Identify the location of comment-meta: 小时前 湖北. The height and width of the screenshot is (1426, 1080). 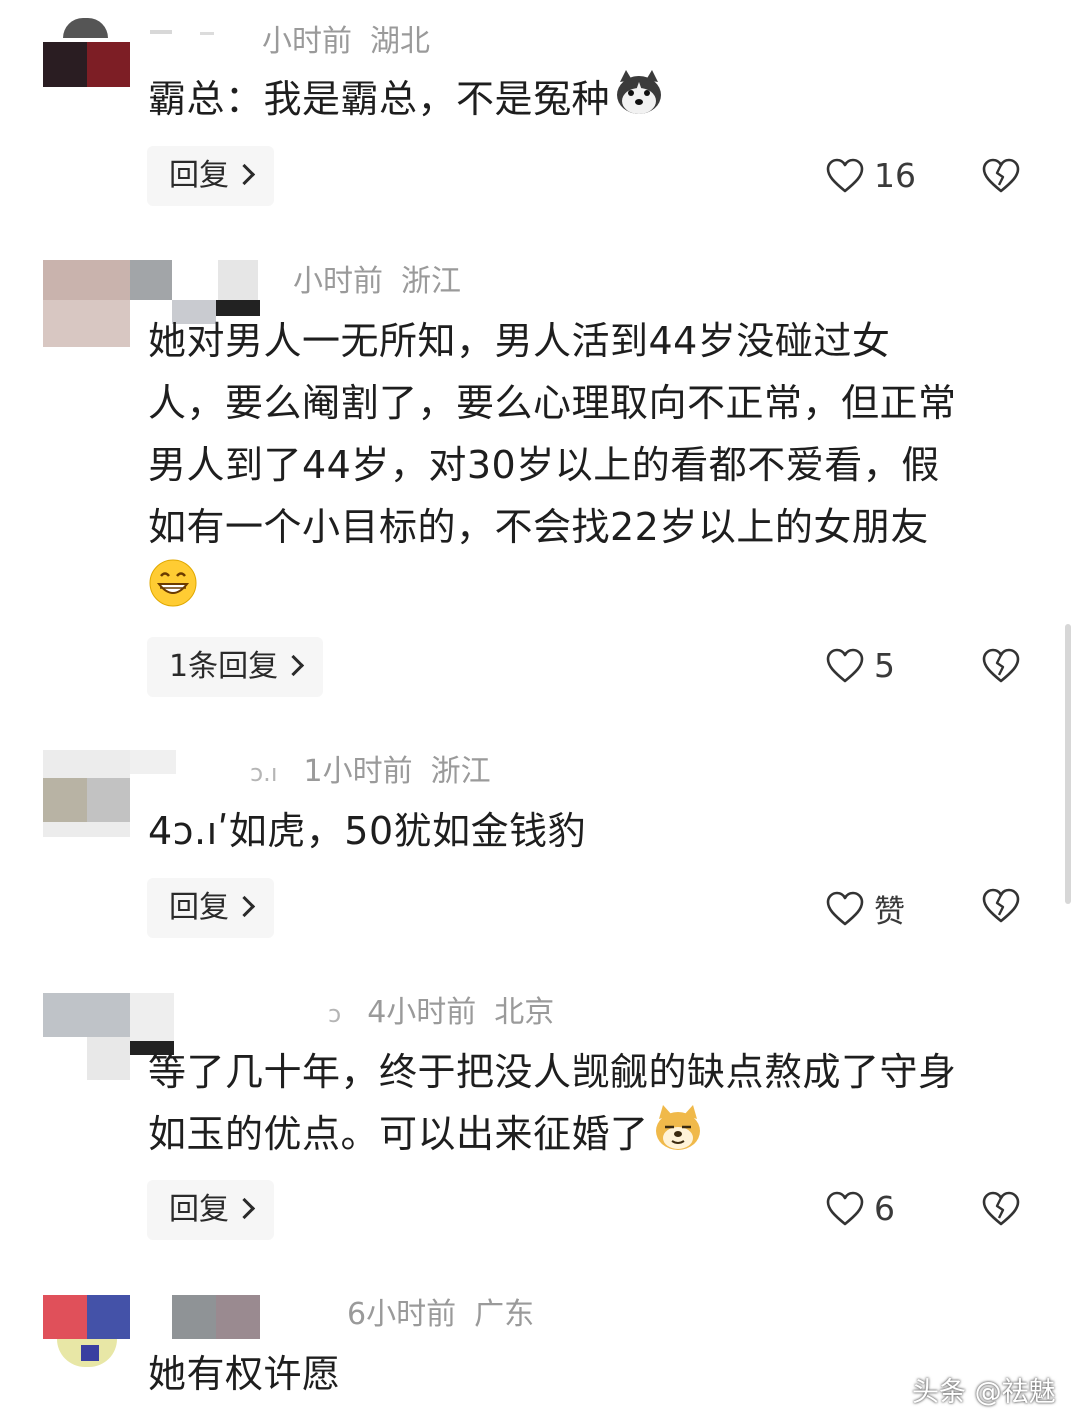
(346, 42).